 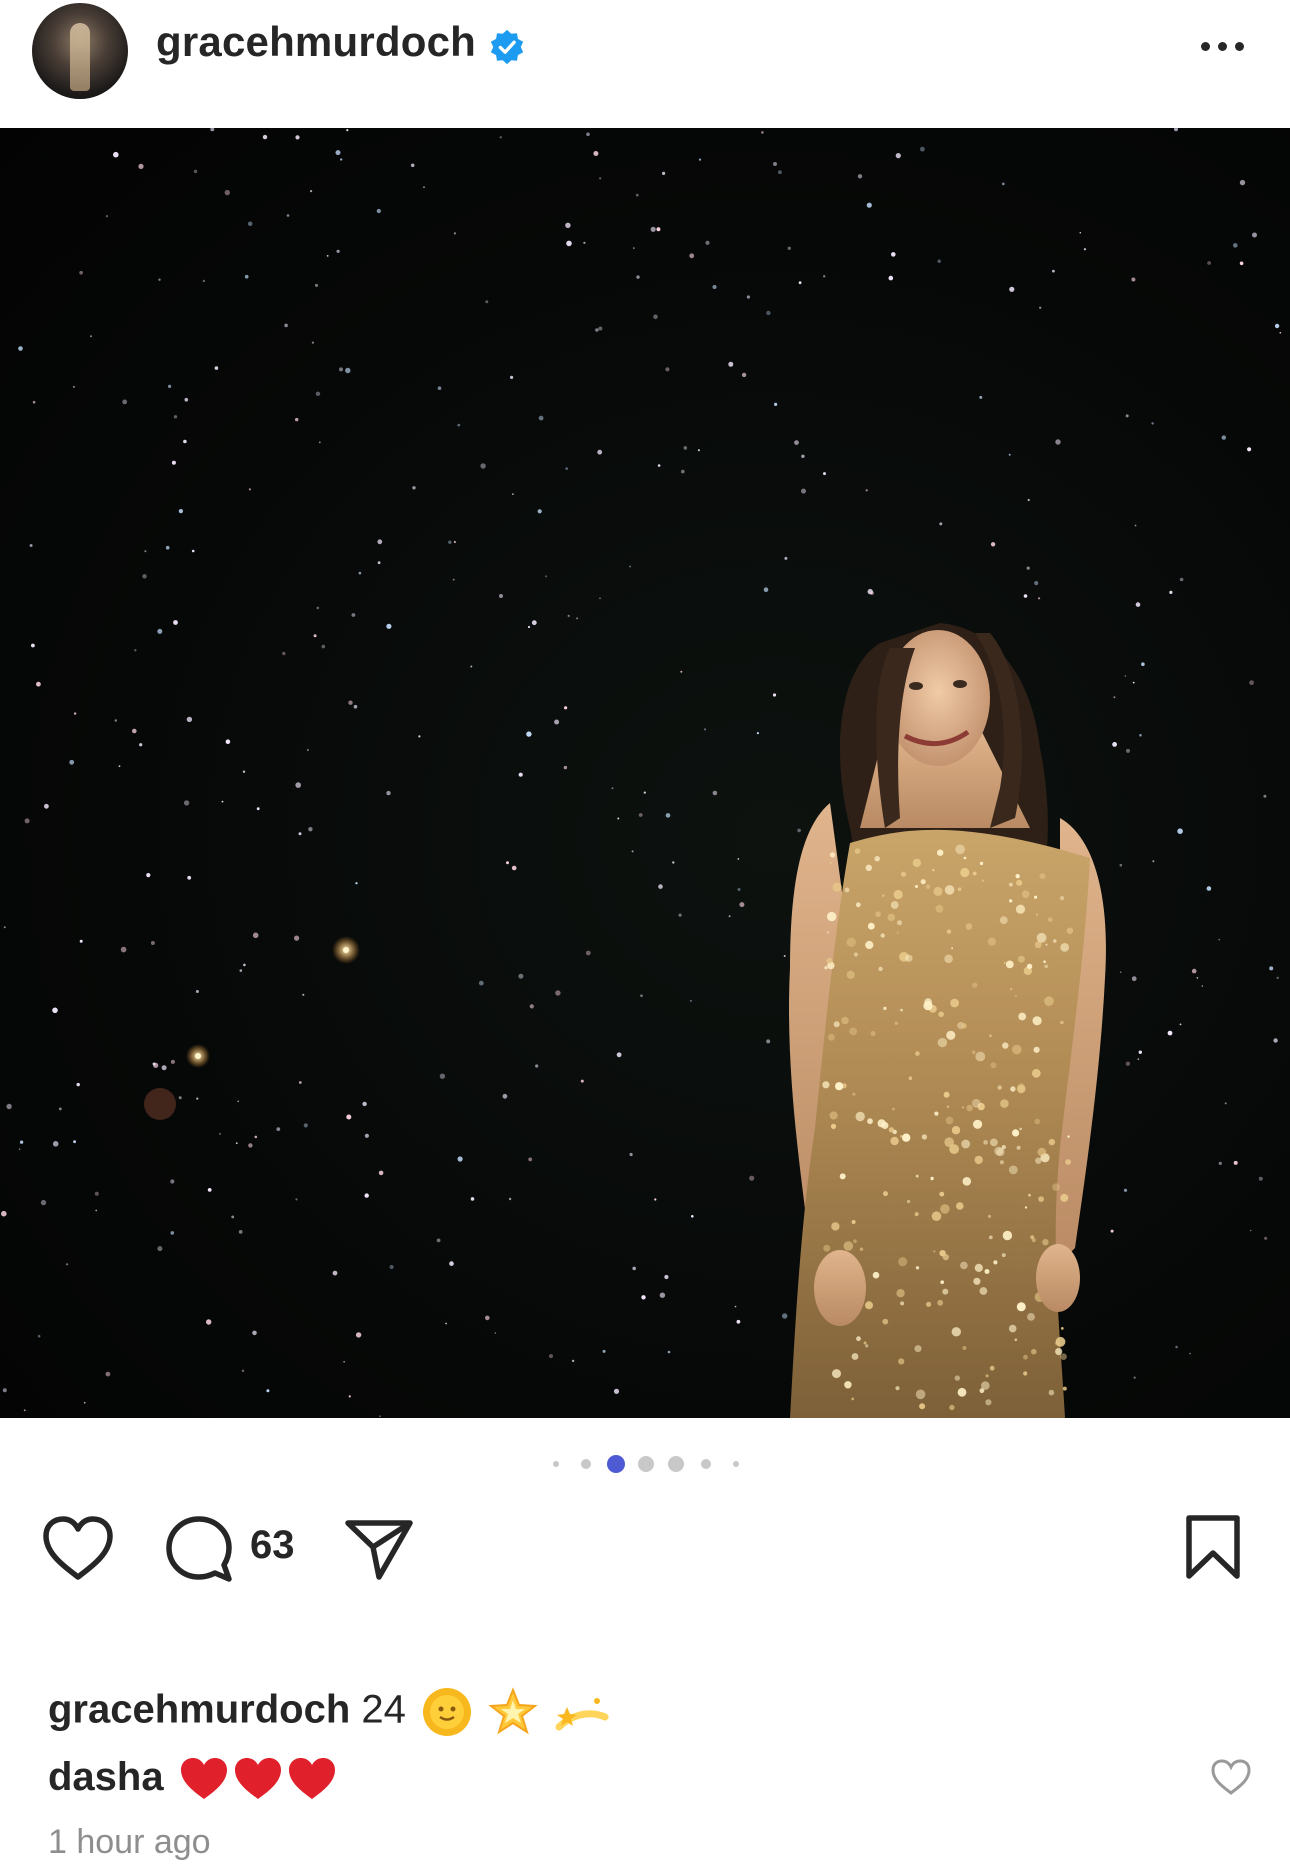 What do you see at coordinates (645, 1545) in the screenshot?
I see `post-action-bar: 63` at bounding box center [645, 1545].